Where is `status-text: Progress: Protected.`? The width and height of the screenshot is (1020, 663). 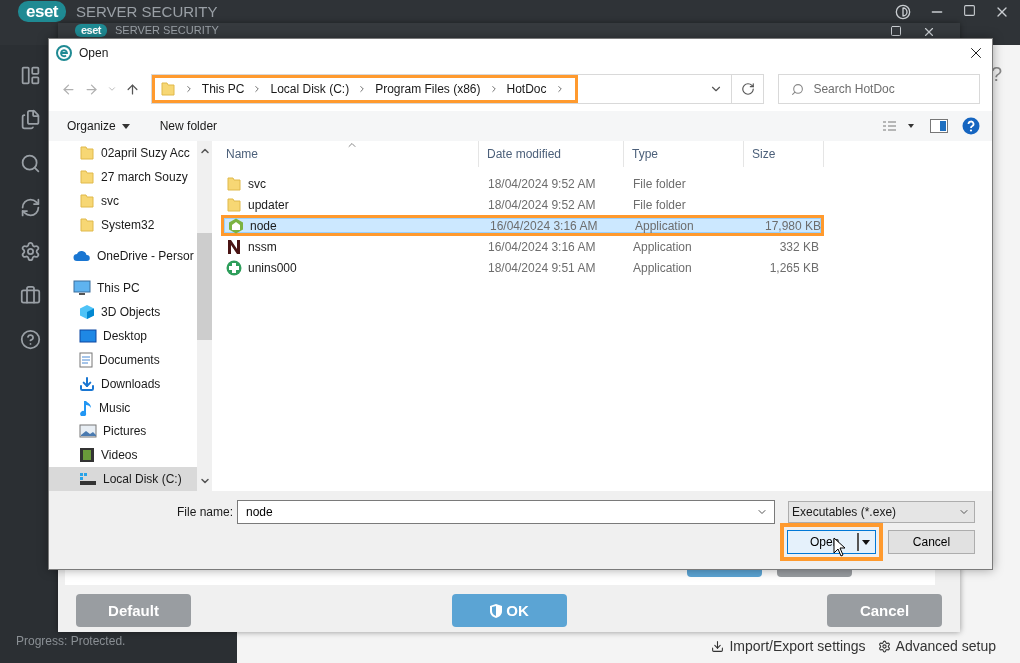 status-text: Progress: Protected. is located at coordinates (71, 642).